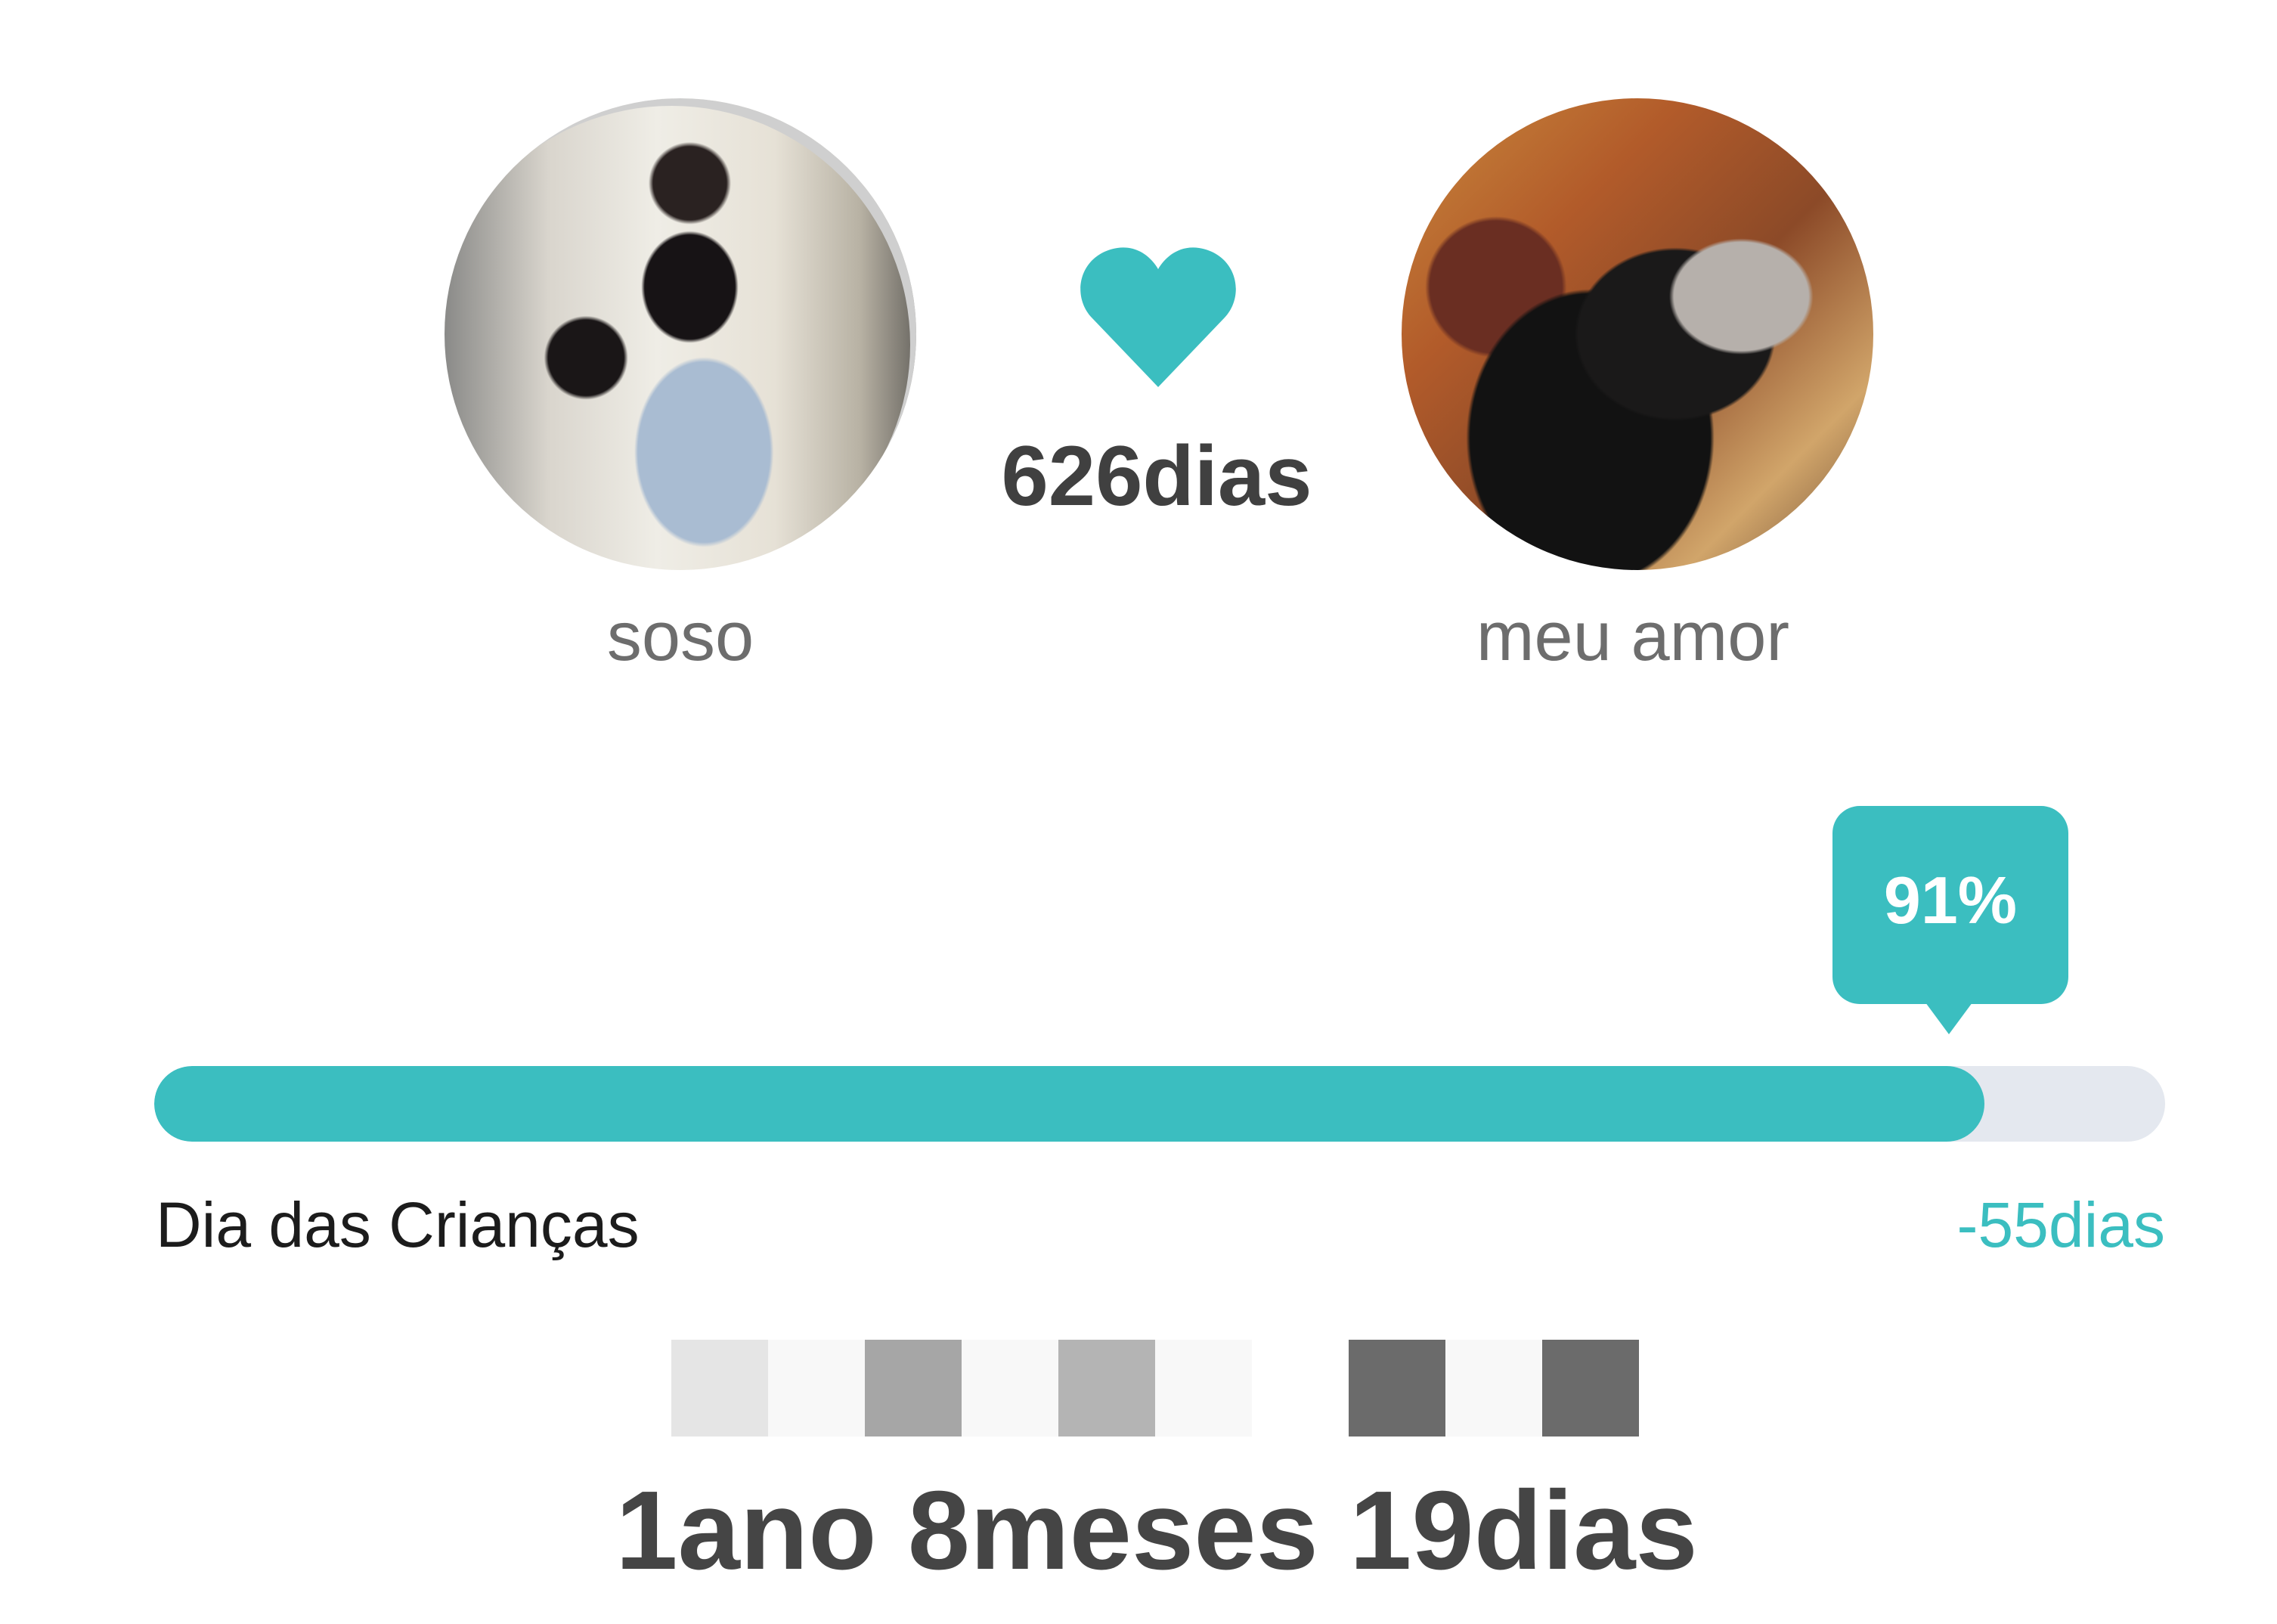  I want to click on progress-percent-label: 91%, so click(1950, 900).